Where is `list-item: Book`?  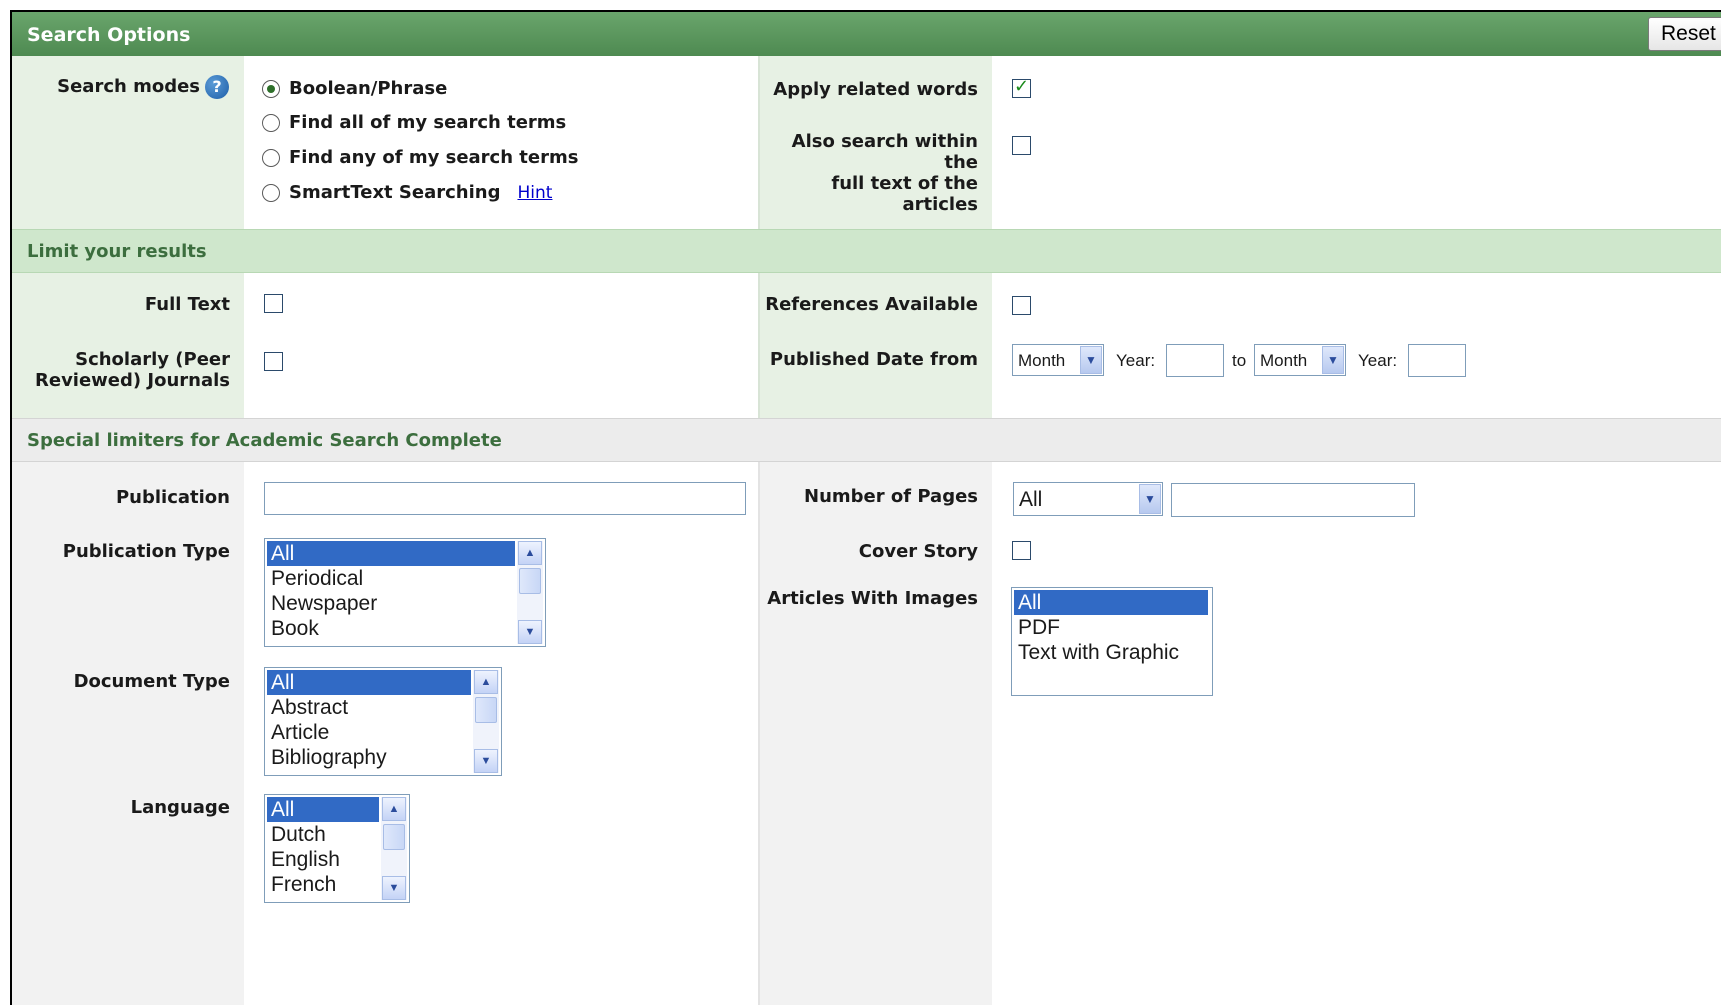 list-item: Book is located at coordinates (391, 628).